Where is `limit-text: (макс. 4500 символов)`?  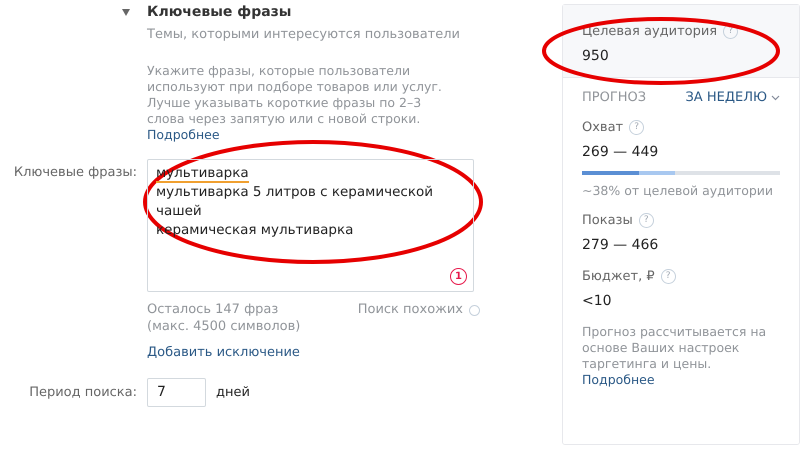 limit-text: (макс. 4500 символов) is located at coordinates (223, 326).